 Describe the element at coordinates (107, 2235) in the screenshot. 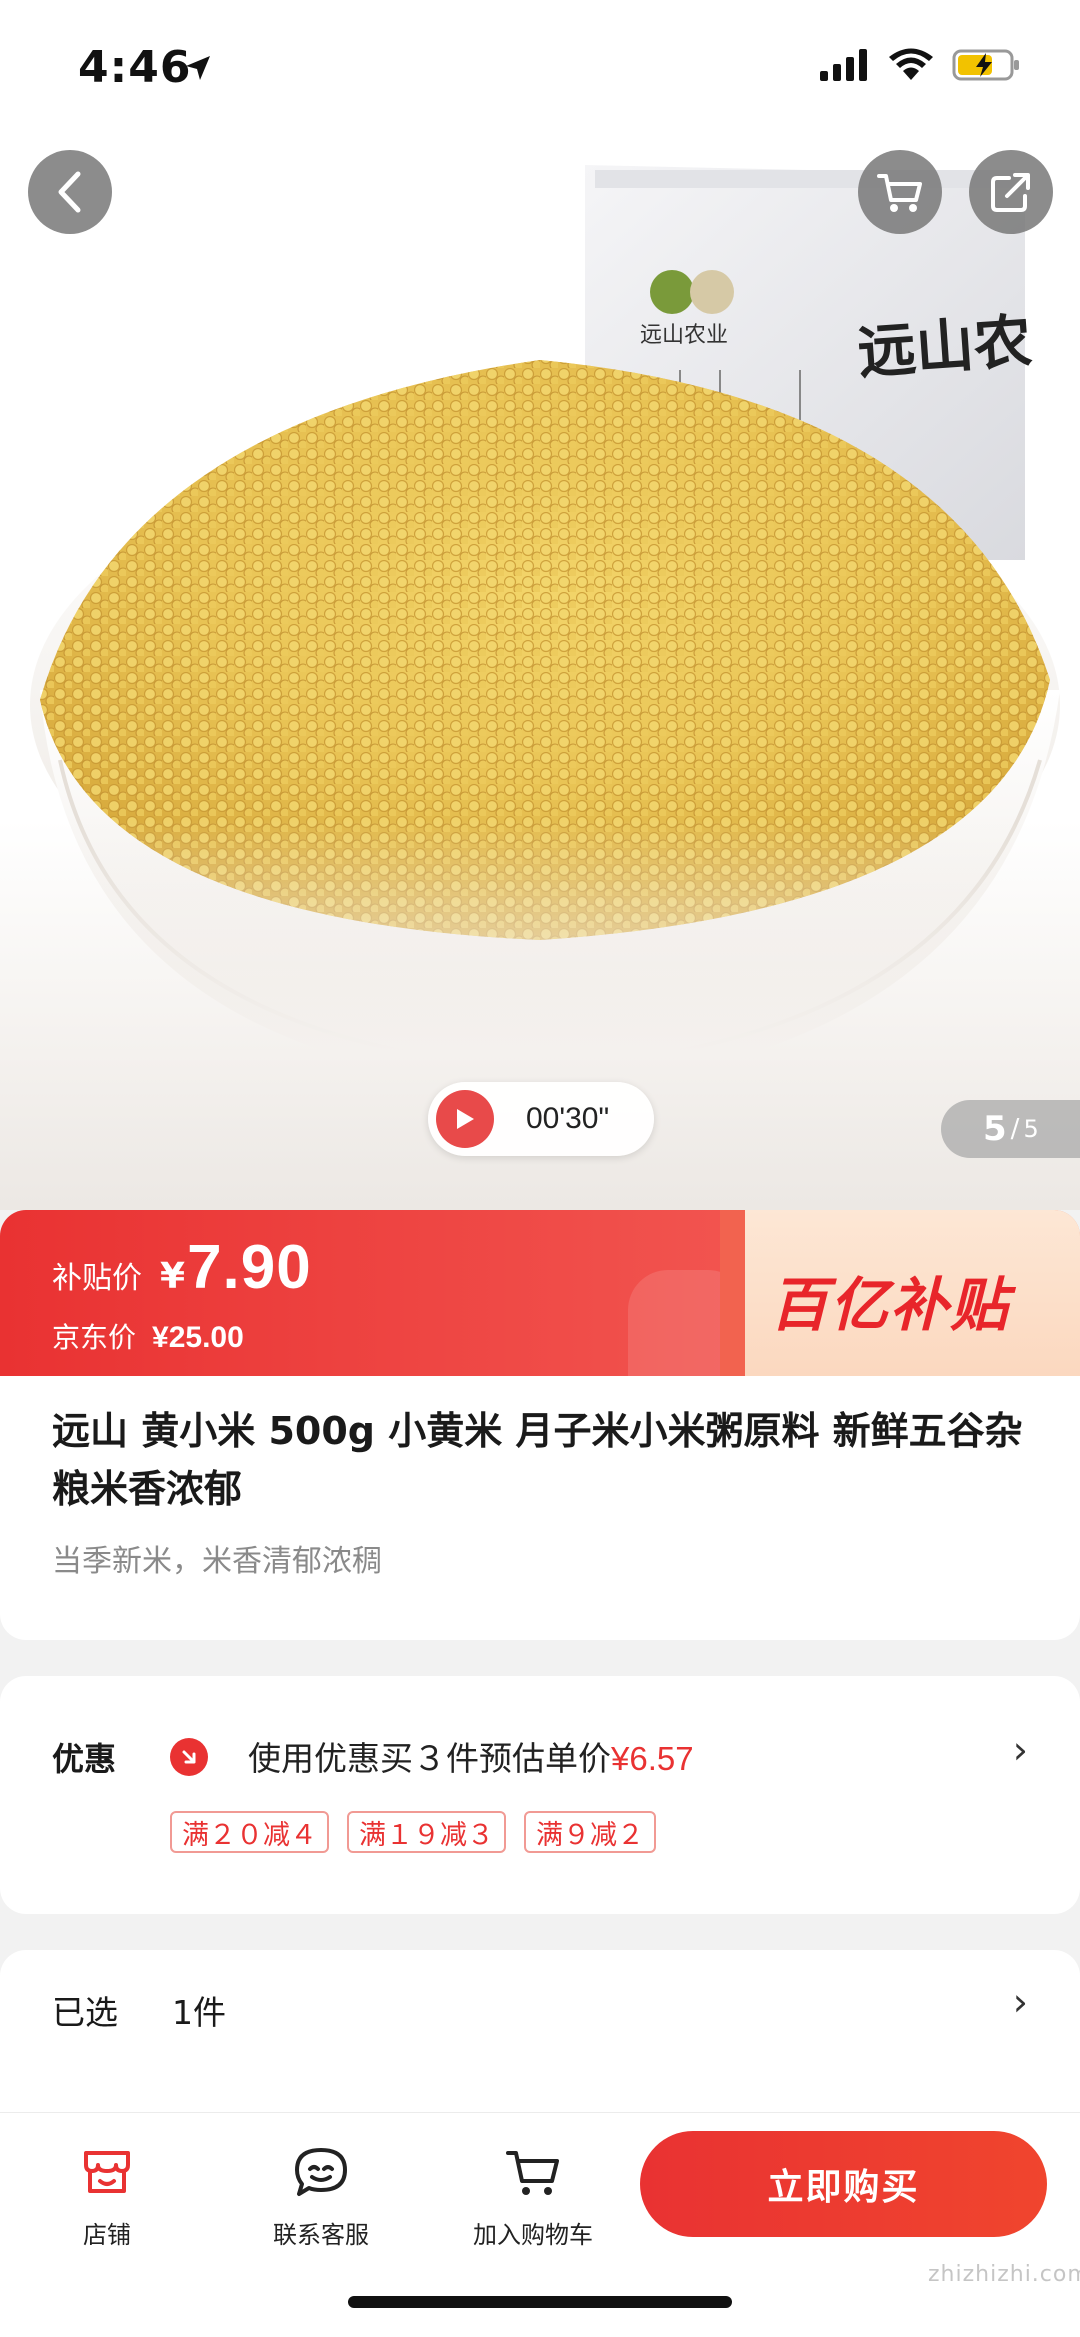

I see `store-label: 店铺` at that location.